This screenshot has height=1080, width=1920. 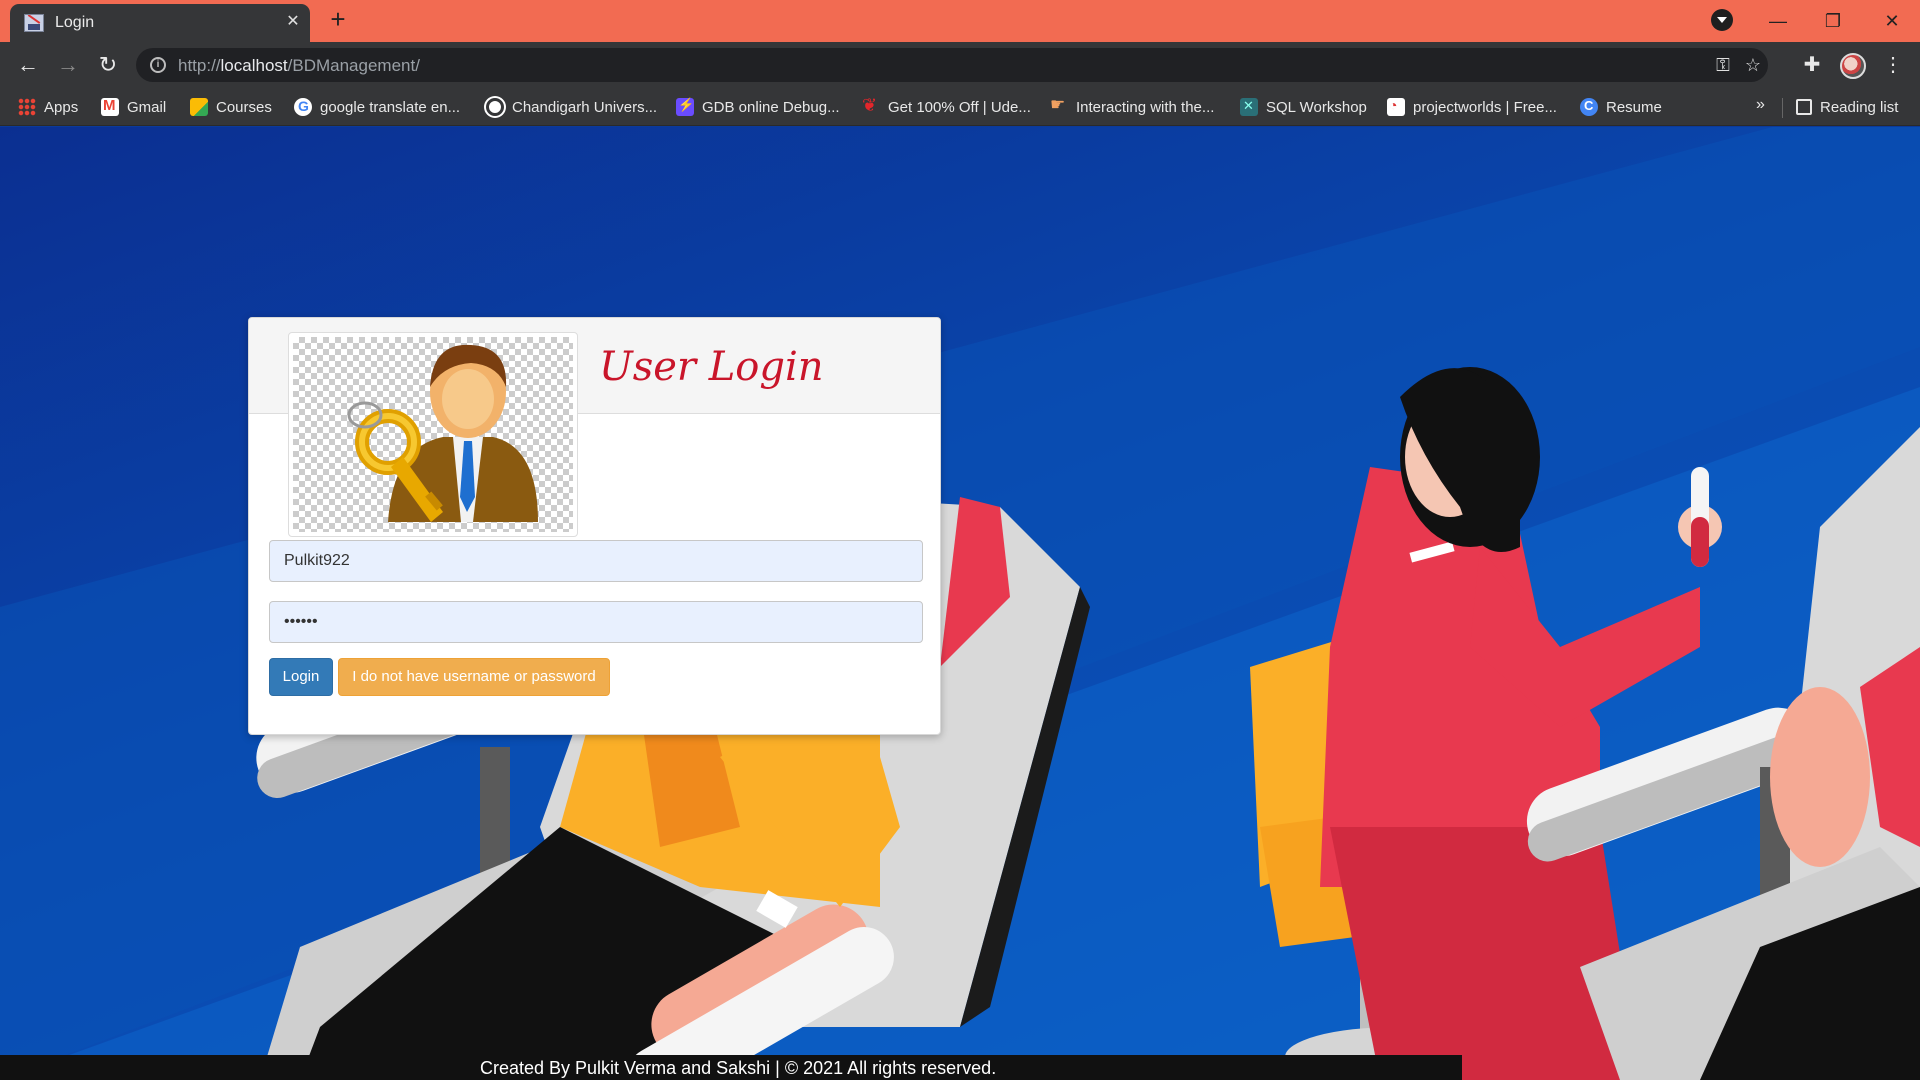 What do you see at coordinates (474, 677) in the screenshot?
I see `no-credentials-button: I do not have username or password` at bounding box center [474, 677].